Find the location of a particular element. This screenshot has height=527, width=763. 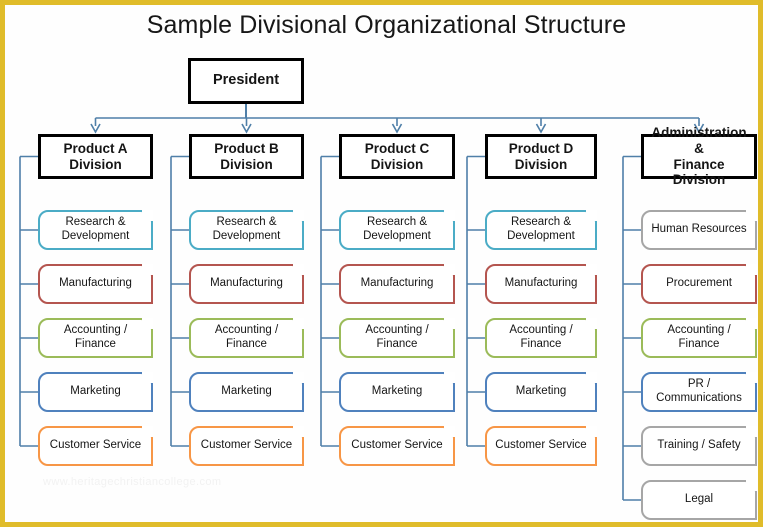

sub-node-label: PR / Communications is located at coordinates (699, 391).